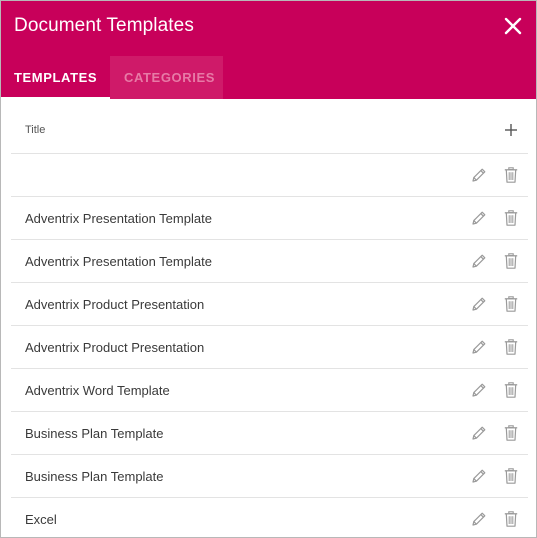  Describe the element at coordinates (55, 77) in the screenshot. I see `tab-templates: TEMPLATES` at that location.